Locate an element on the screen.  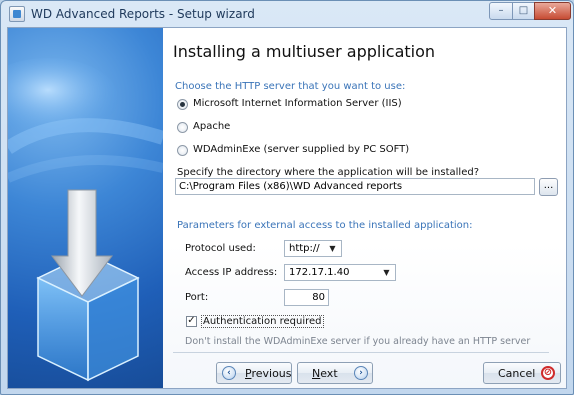
radio-iis is located at coordinates (182, 104).